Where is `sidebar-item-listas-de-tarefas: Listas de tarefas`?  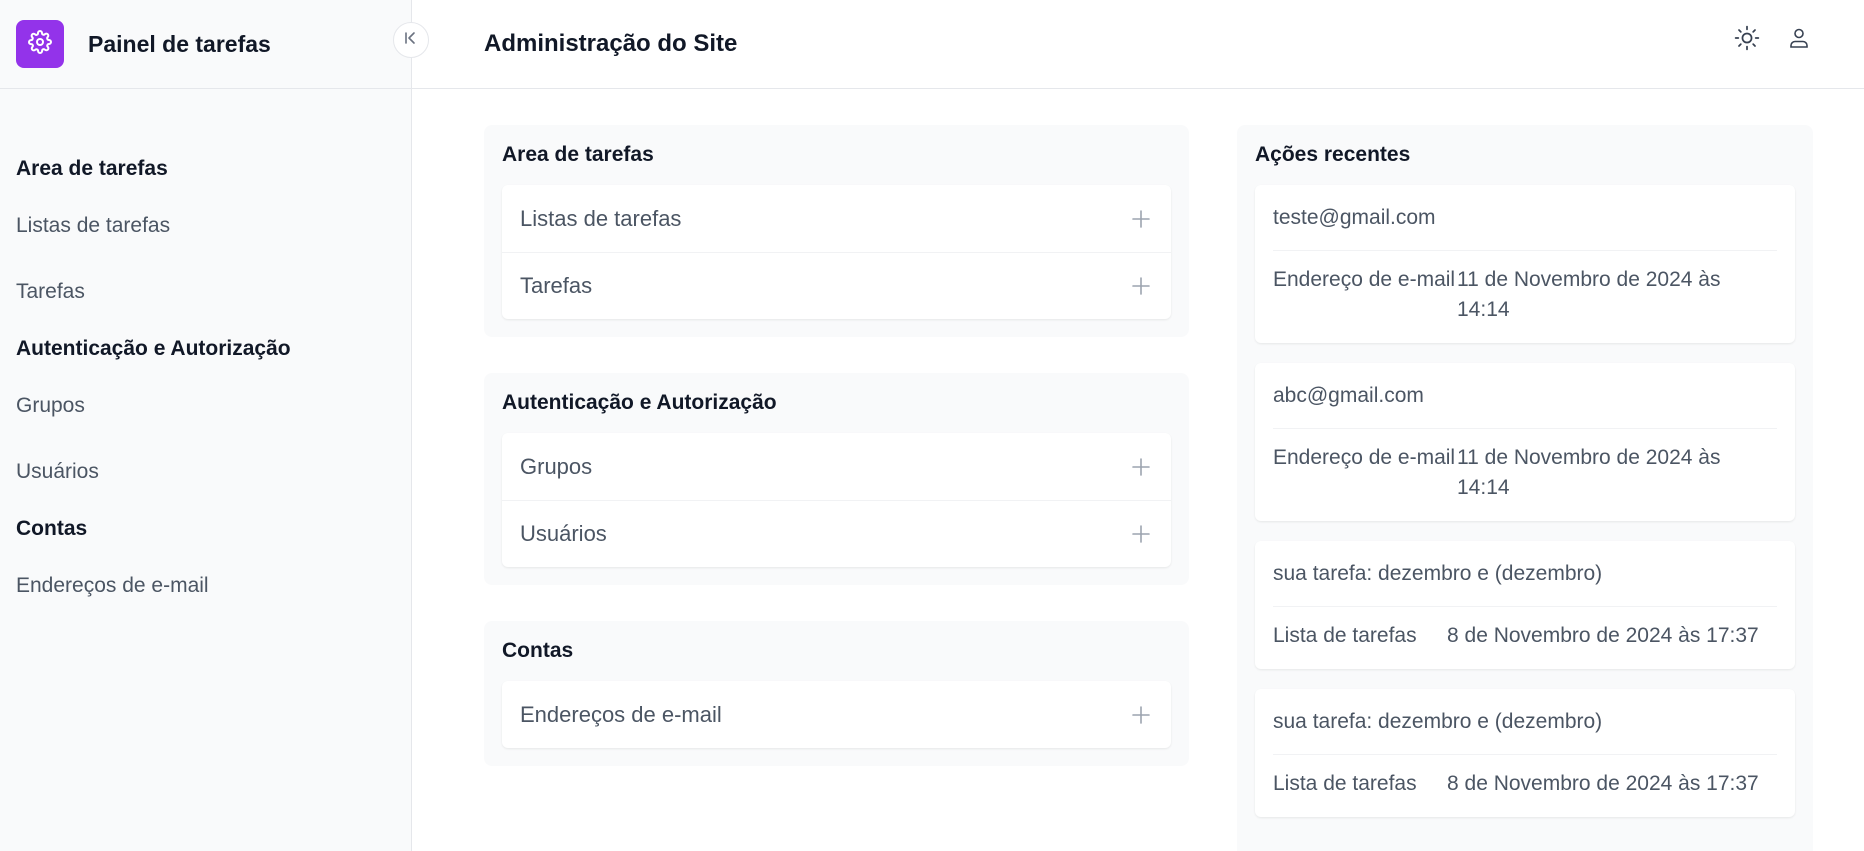 sidebar-item-listas-de-tarefas: Listas de tarefas is located at coordinates (205, 226).